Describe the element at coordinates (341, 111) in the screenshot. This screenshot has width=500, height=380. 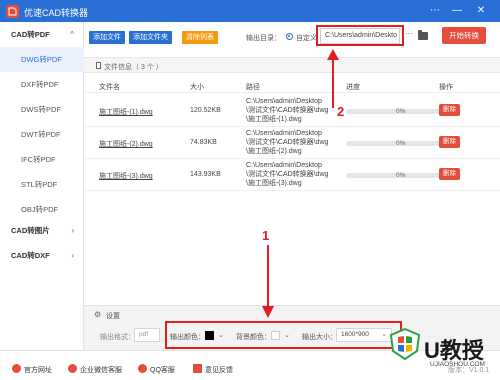
I see `annotation-label-2: 2` at that location.